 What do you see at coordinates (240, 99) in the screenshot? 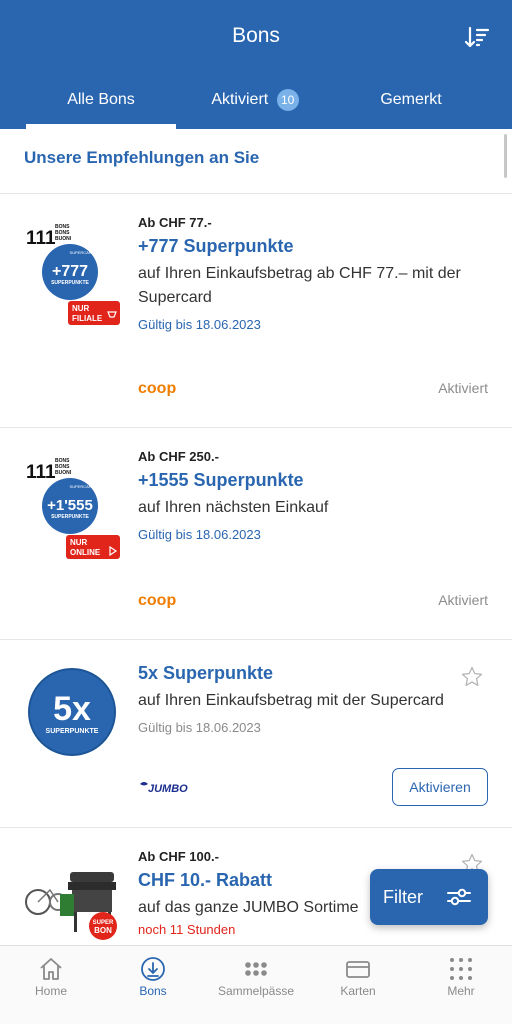
I see `tab-label: Aktiviert` at bounding box center [240, 99].